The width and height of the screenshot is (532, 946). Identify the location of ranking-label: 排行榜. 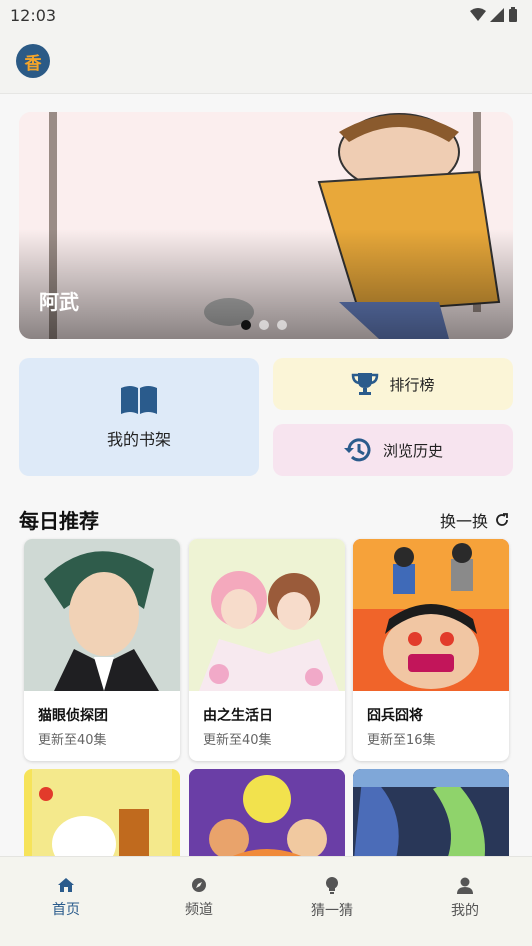
(412, 384).